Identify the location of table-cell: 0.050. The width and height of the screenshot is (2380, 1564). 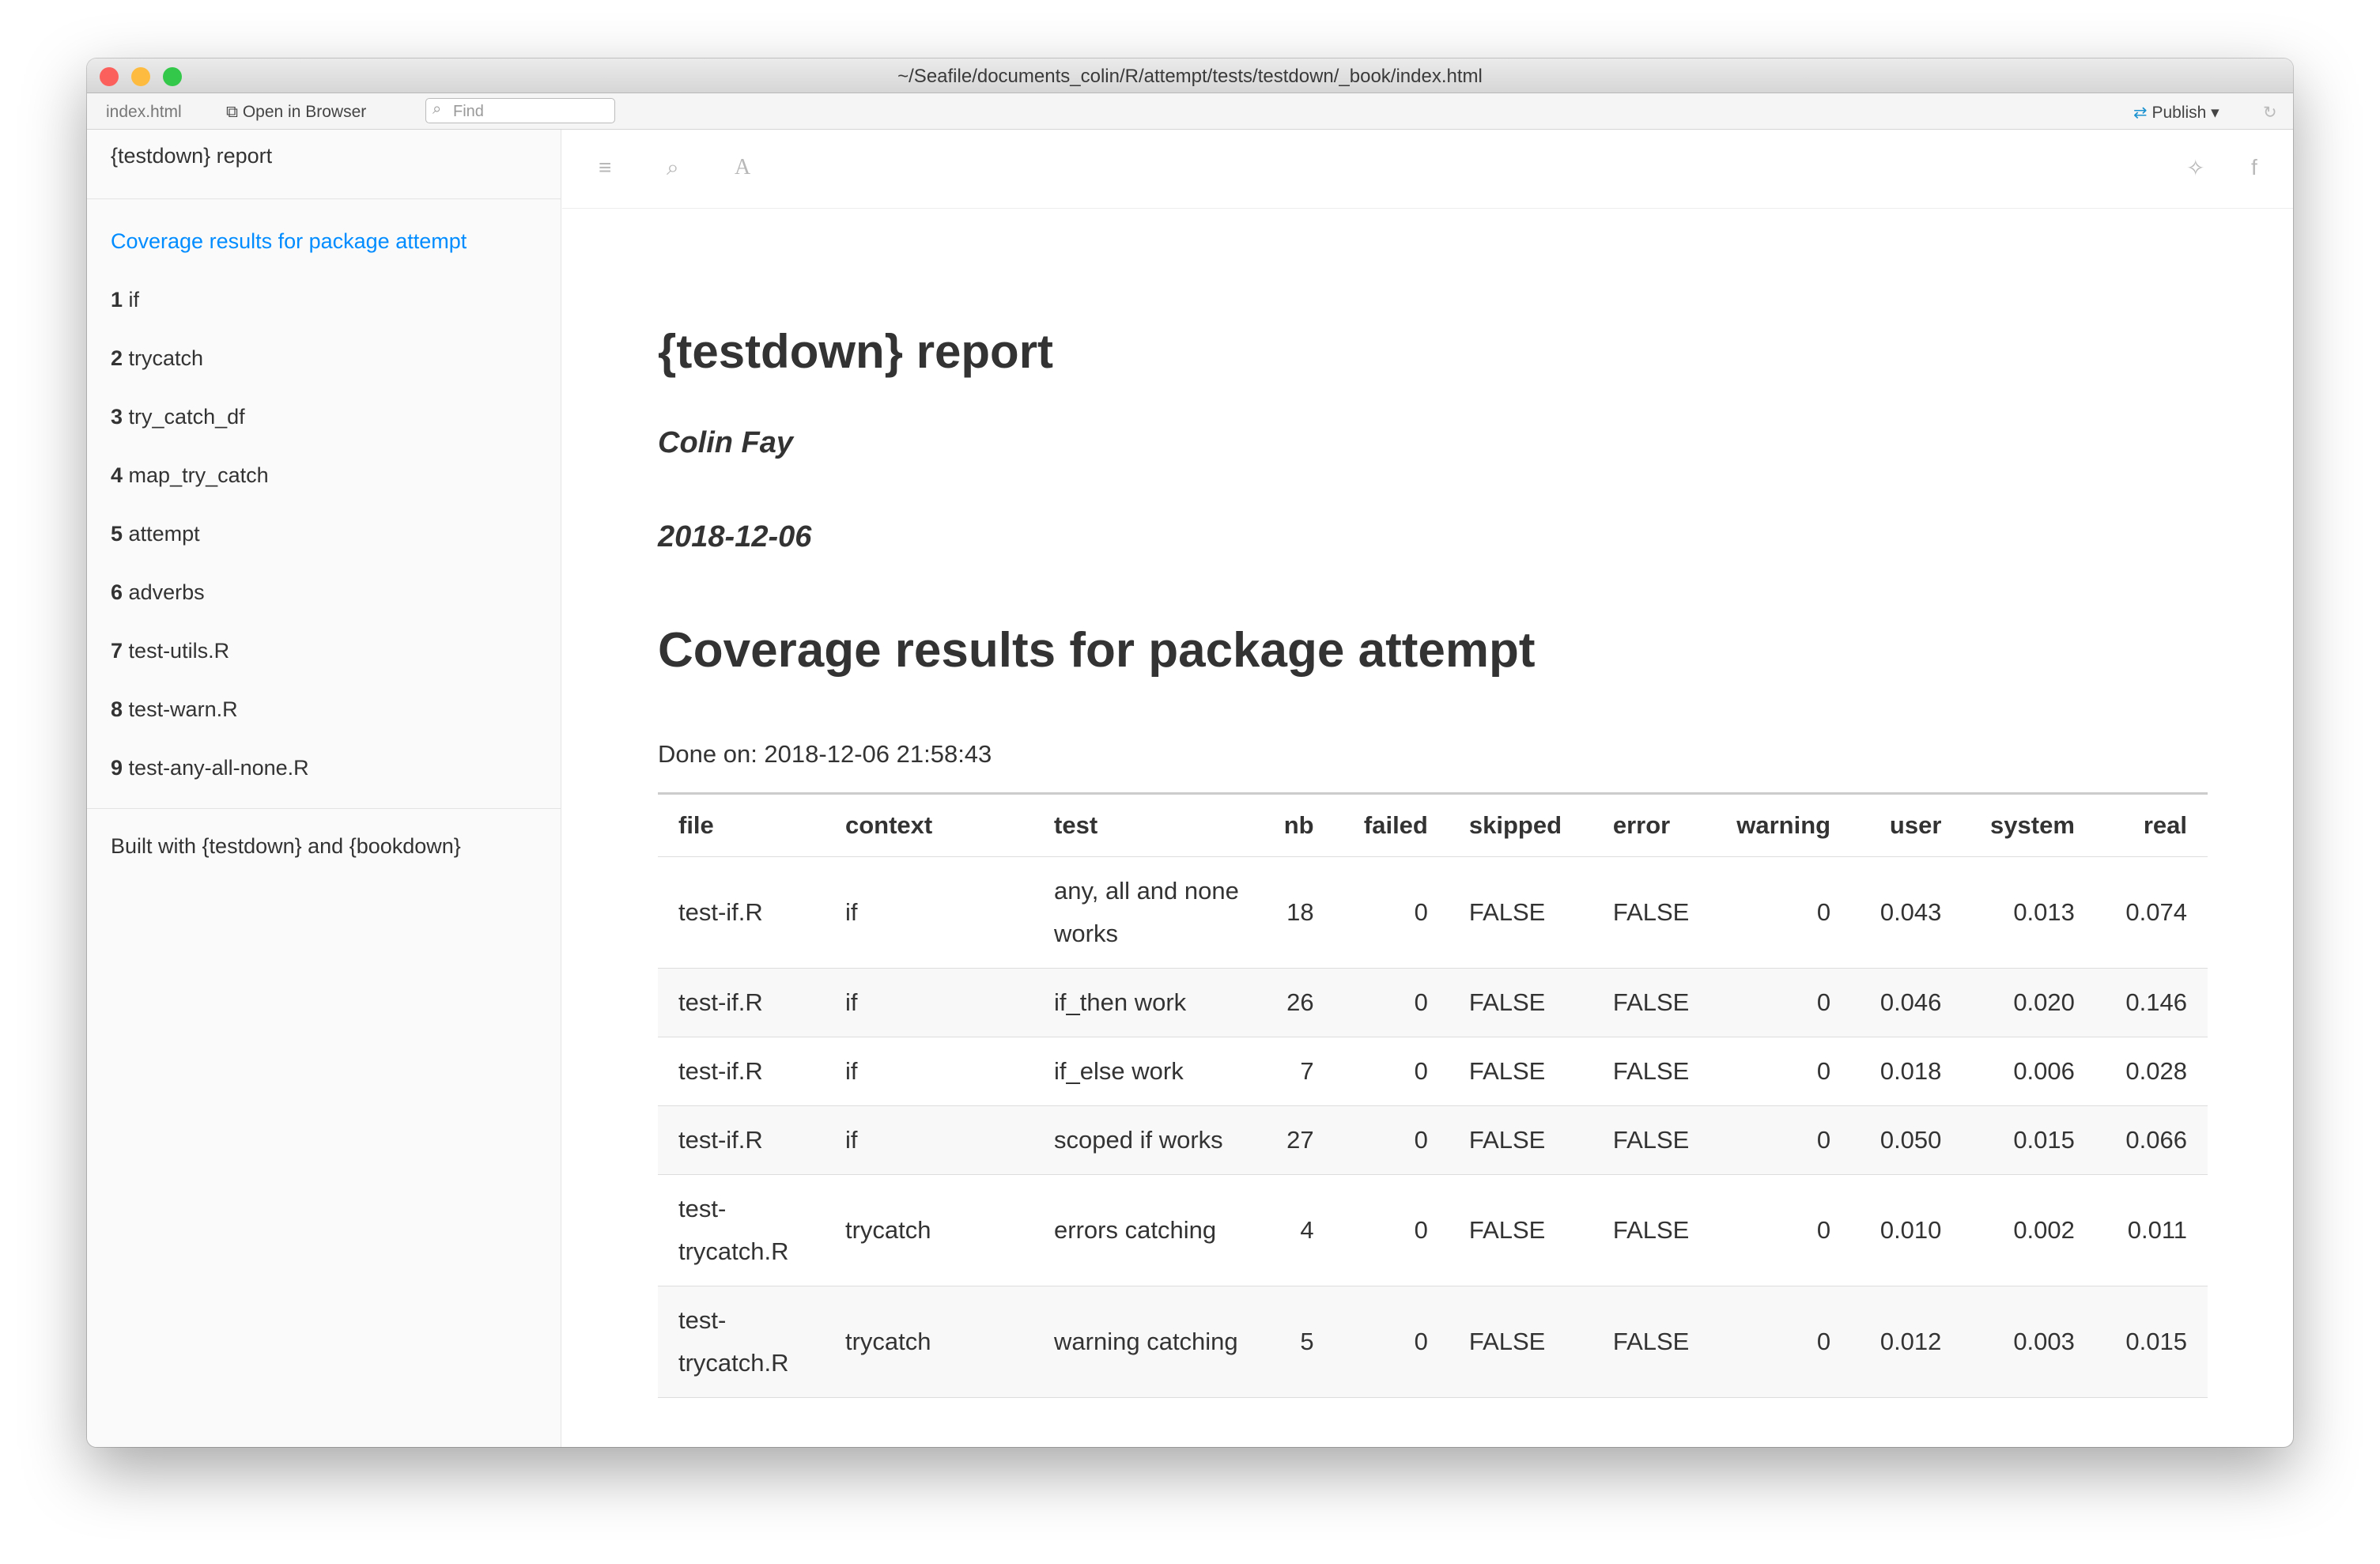
(1907, 1140).